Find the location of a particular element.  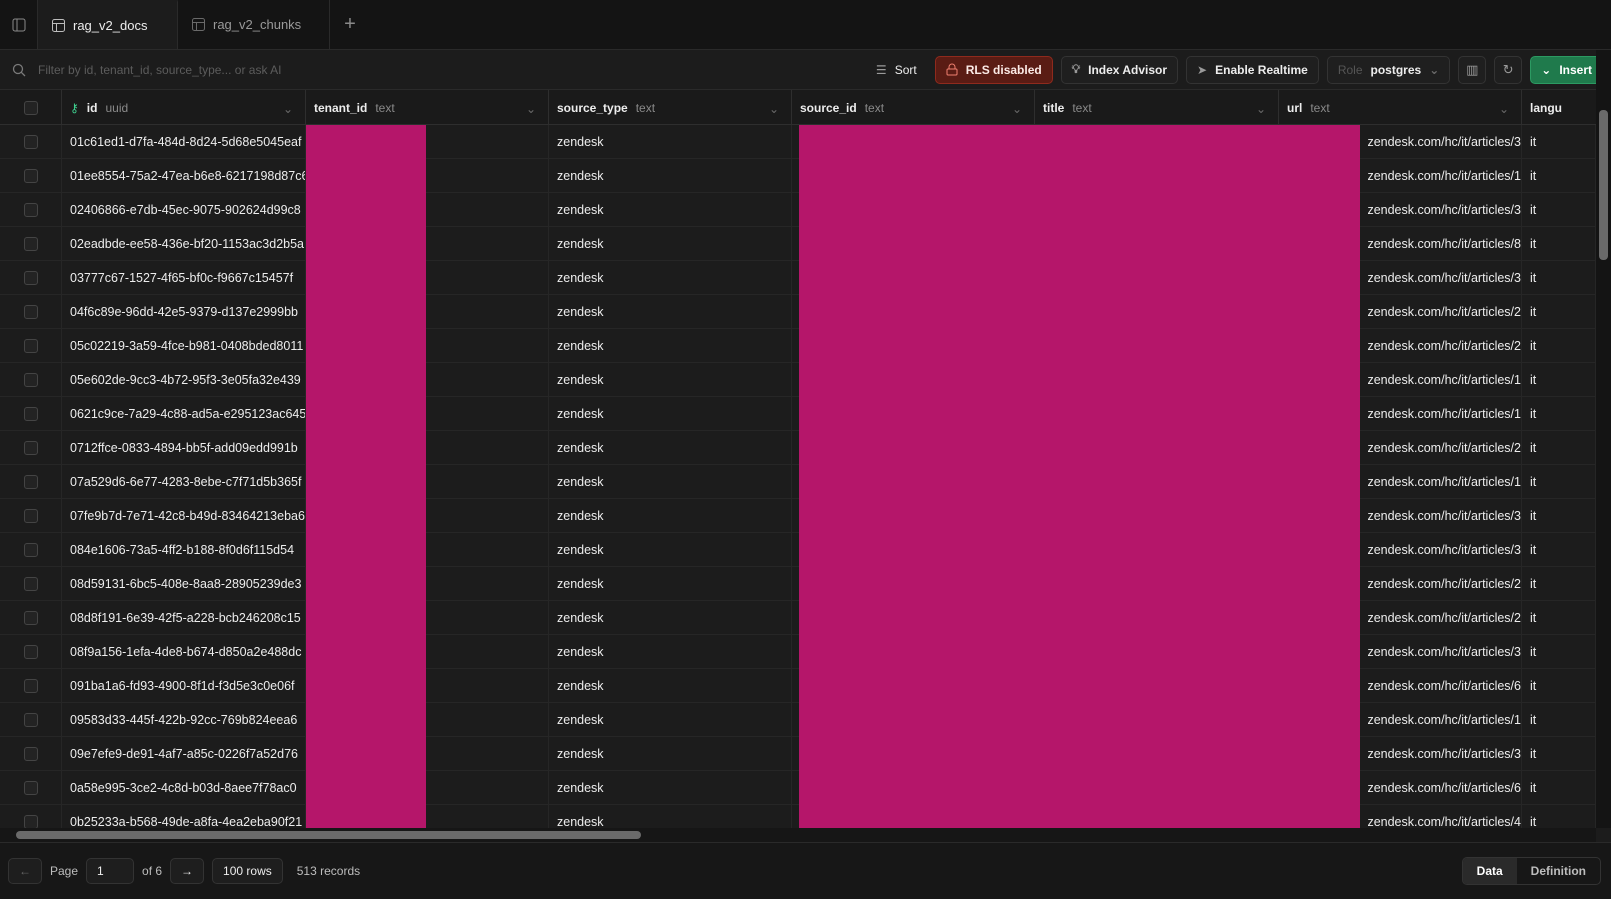

column-header-url: url text ⌄ is located at coordinates (1400, 107).